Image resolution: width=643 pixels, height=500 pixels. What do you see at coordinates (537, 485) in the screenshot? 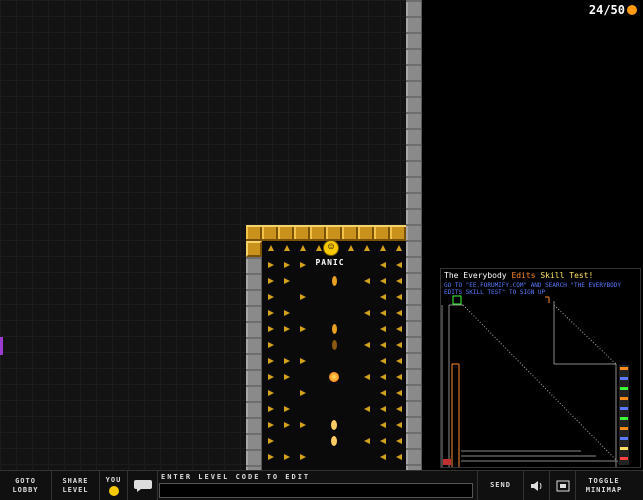
I see `sound-button` at bounding box center [537, 485].